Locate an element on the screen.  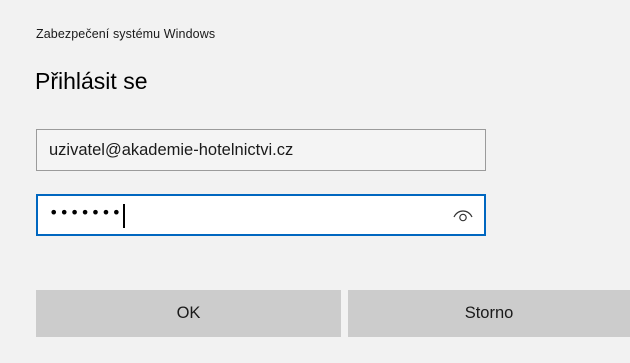
app-label: Zabezpečení systému Windows is located at coordinates (126, 34).